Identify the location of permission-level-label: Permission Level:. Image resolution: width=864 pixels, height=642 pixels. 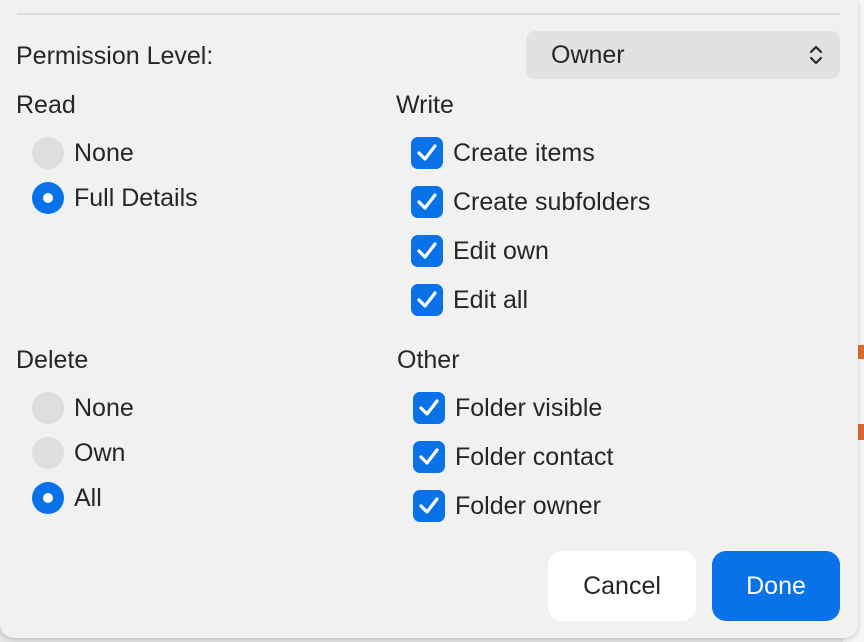
(115, 56).